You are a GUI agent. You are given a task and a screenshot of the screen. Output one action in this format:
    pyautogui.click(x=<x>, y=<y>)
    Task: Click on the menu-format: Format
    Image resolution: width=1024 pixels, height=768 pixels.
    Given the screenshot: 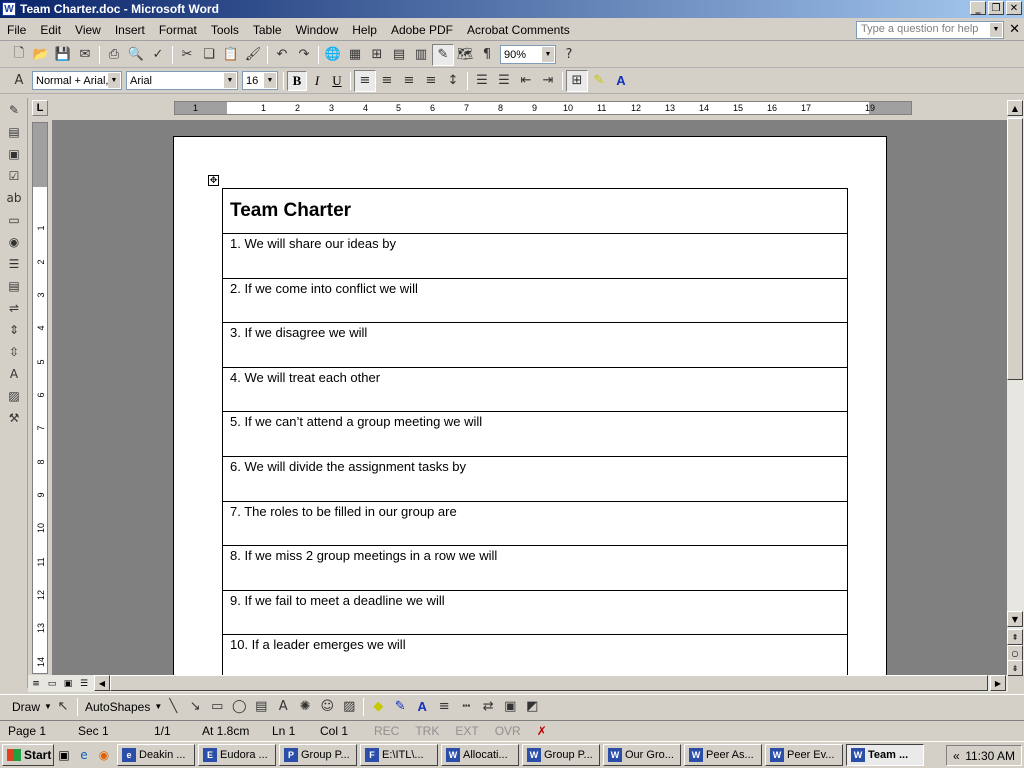 What is the action you would take?
    pyautogui.click(x=178, y=30)
    